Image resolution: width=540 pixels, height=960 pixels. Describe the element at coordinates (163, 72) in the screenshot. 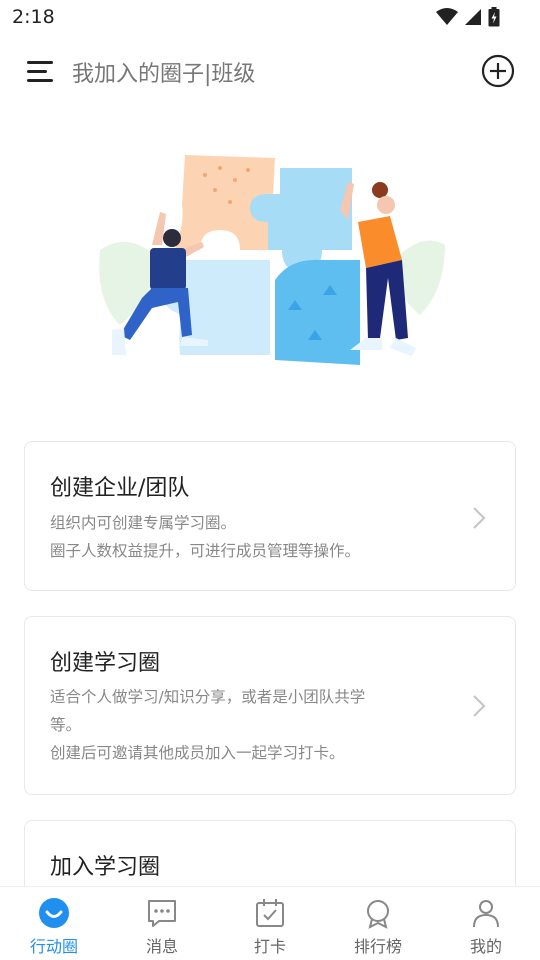

I see `page-title: 我加入的圈子|班级` at that location.